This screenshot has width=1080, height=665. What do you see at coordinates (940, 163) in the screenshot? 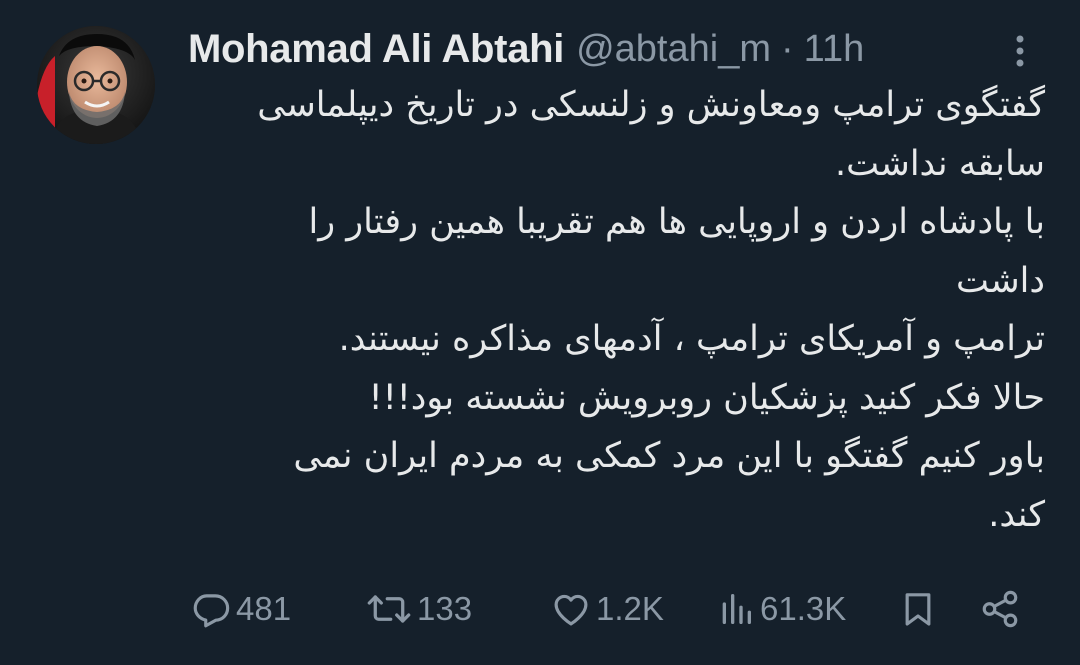
I see `tweet-text-line: سابقه نداشت.` at bounding box center [940, 163].